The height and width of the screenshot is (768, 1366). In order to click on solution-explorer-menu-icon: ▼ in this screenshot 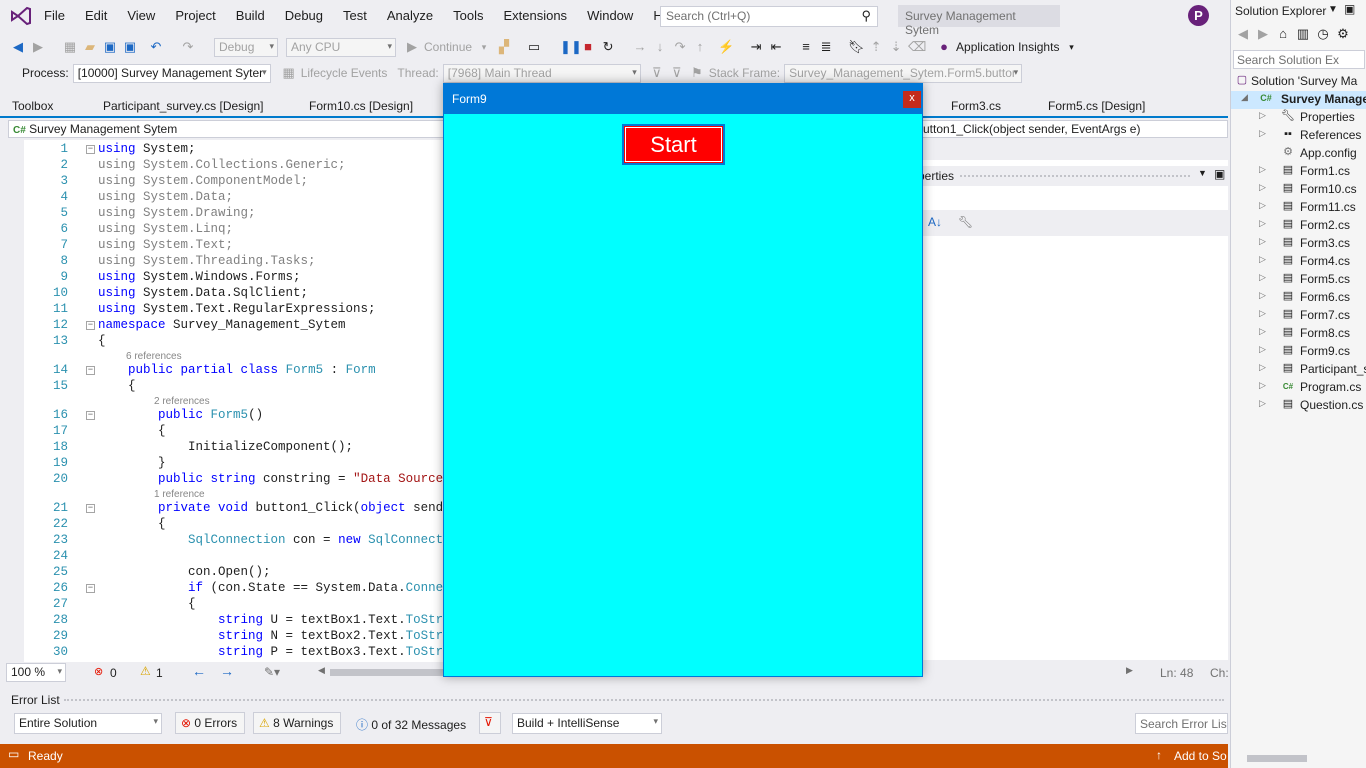, I will do `click(1333, 9)`.